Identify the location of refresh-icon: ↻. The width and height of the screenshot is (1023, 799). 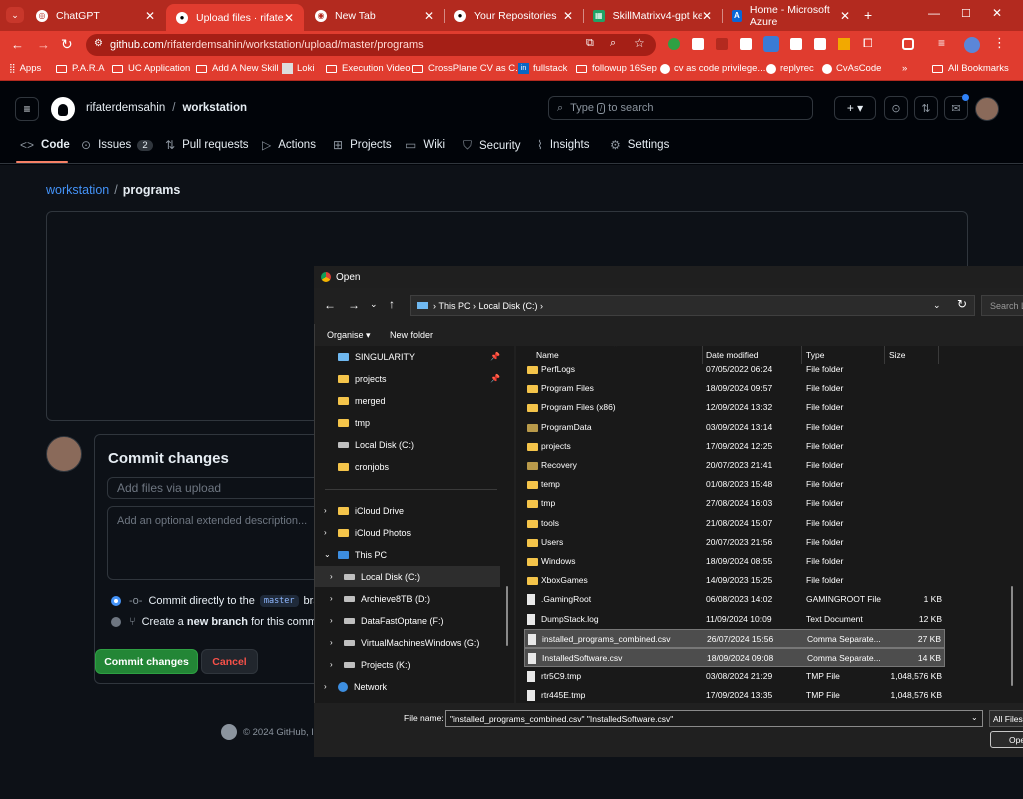
(962, 304).